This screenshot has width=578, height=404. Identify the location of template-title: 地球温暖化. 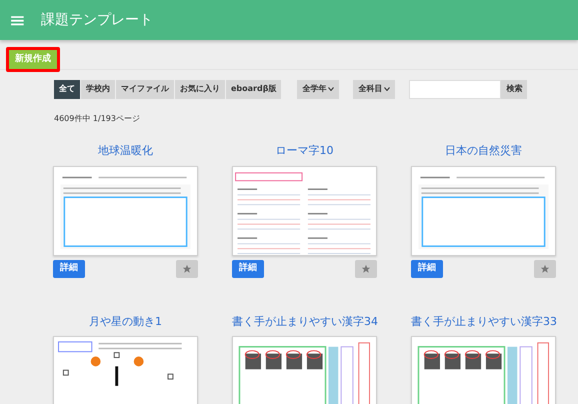
(125, 151).